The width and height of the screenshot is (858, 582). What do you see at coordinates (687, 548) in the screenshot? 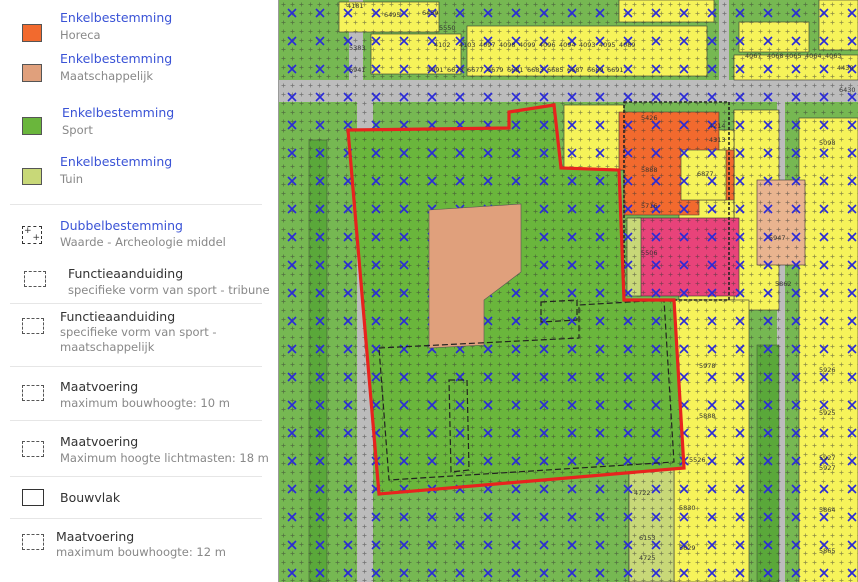
I see `plot-number-label: 5629` at bounding box center [687, 548].